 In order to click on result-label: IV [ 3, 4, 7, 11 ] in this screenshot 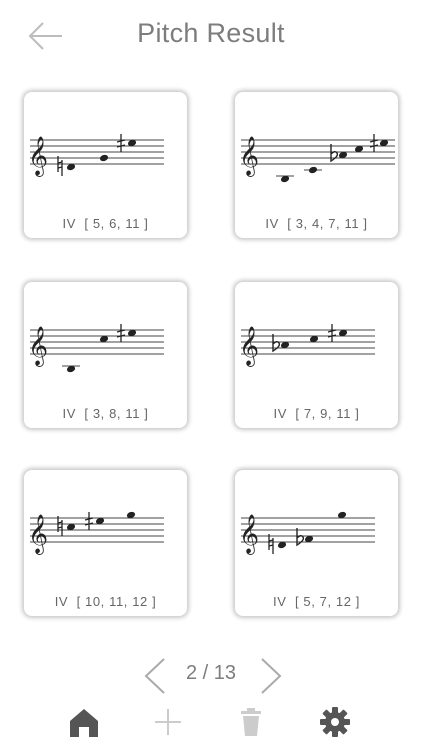, I will do `click(316, 223)`.